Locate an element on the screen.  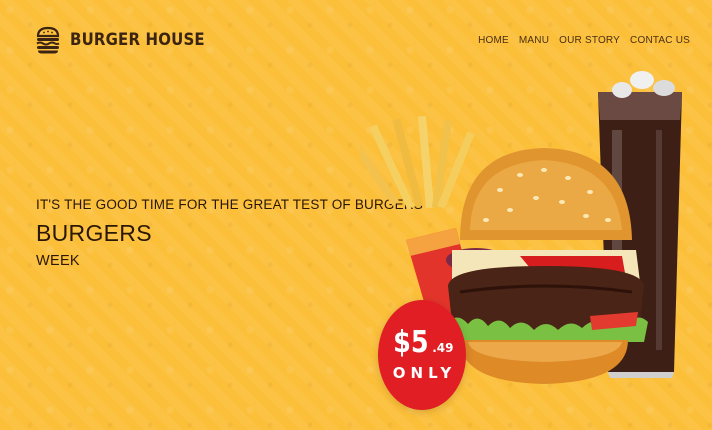
price-main: $5 is located at coordinates (411, 342).